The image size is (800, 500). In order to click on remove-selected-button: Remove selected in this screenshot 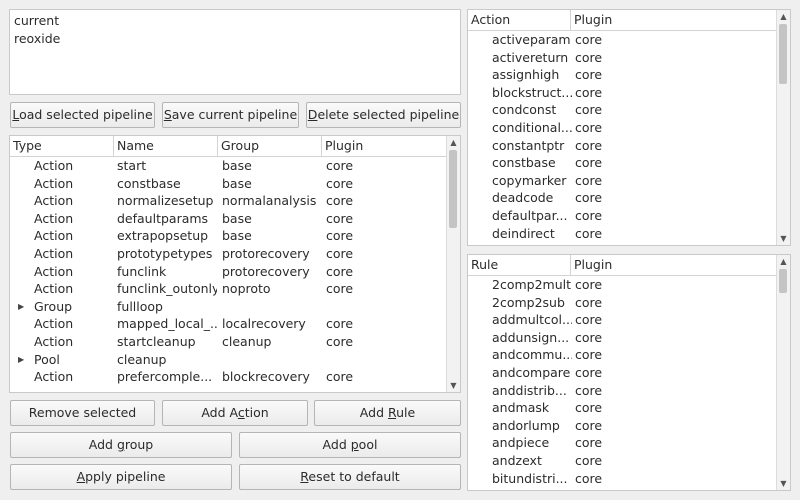, I will do `click(82, 413)`.